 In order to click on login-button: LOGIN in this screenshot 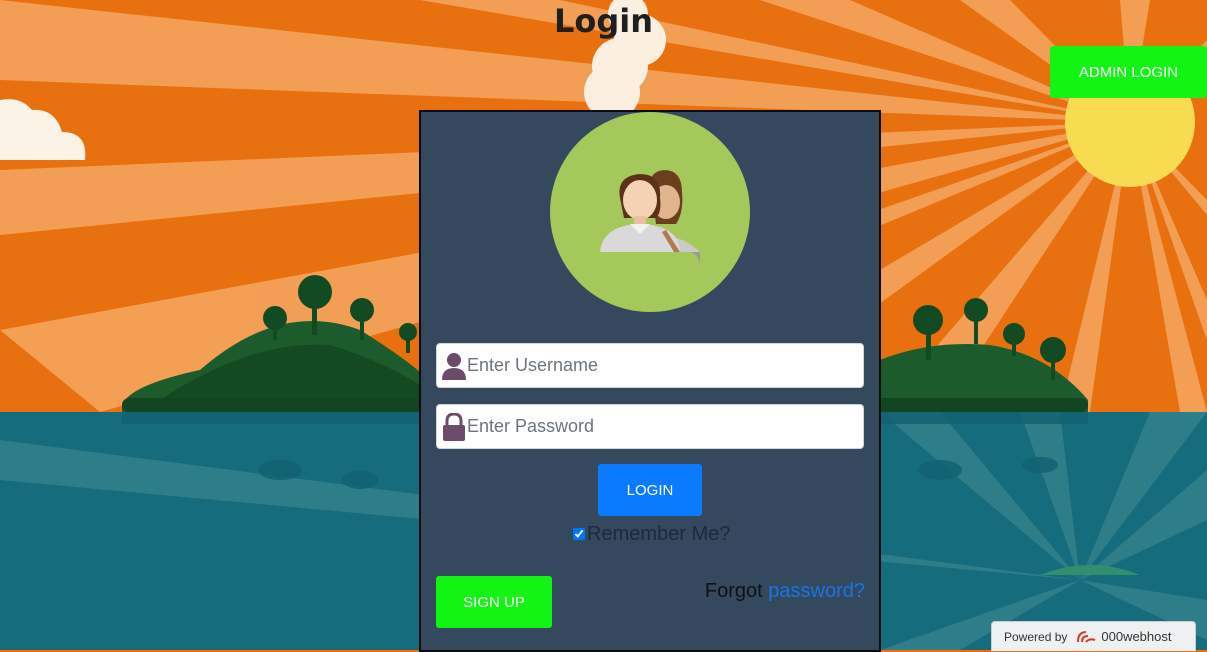, I will do `click(650, 490)`.